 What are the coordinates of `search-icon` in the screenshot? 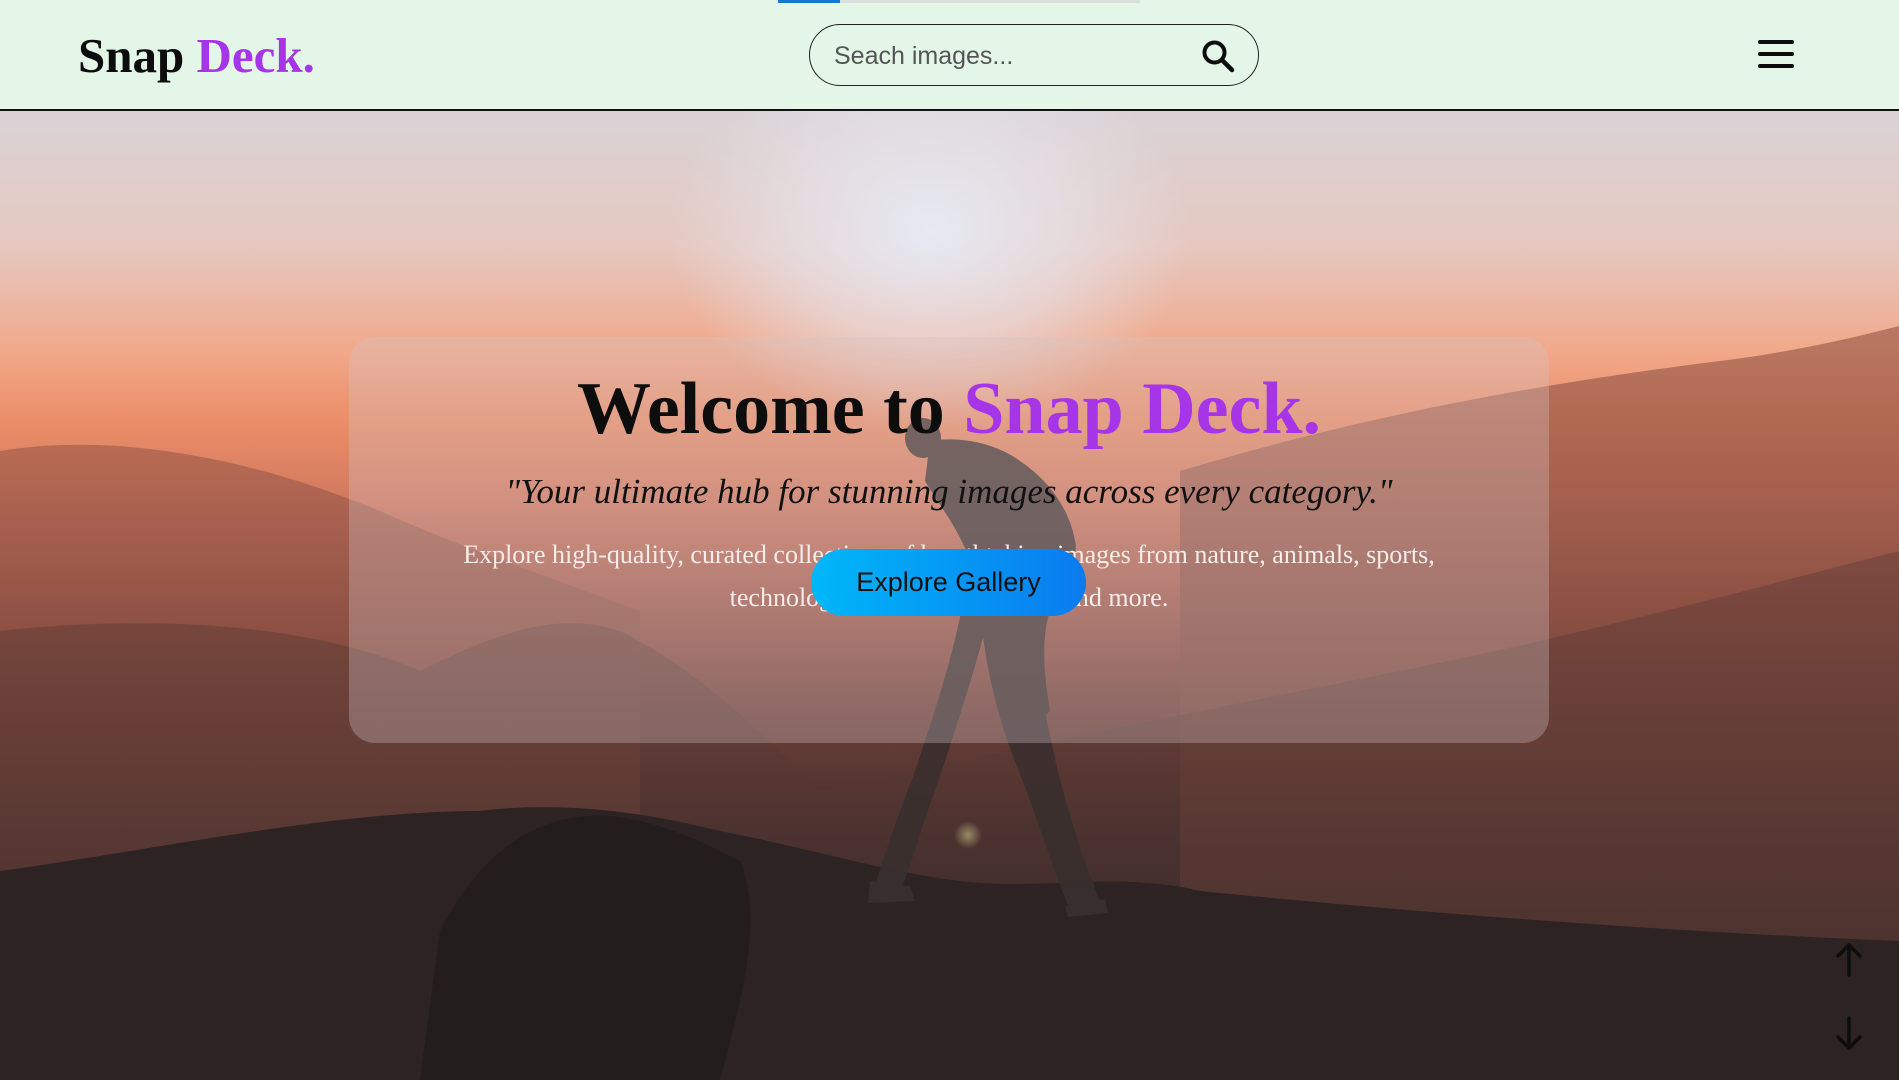 It's located at (1218, 56).